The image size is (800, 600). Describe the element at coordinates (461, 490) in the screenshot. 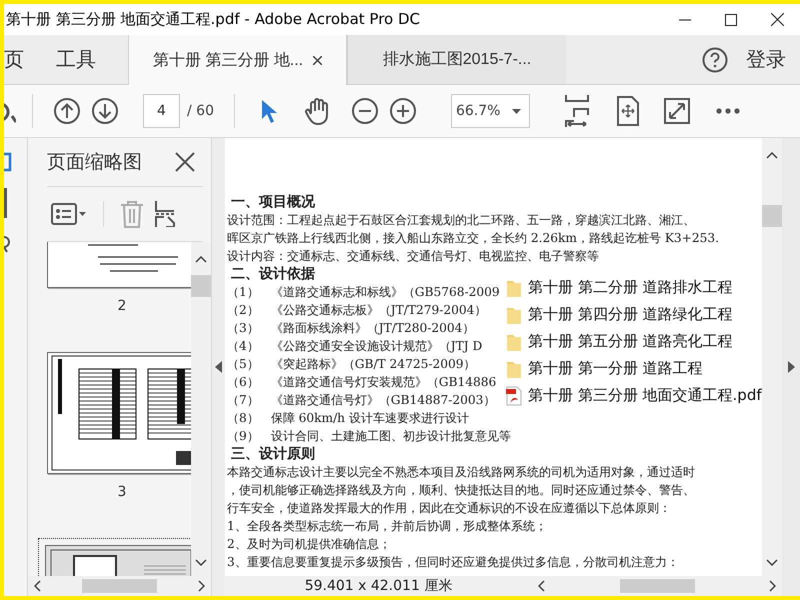

I see `text-line: ，使司机能够正确选择路线及方向，顺利、快捷抵达目的地。同时还应通过禁令、警告、` at that location.